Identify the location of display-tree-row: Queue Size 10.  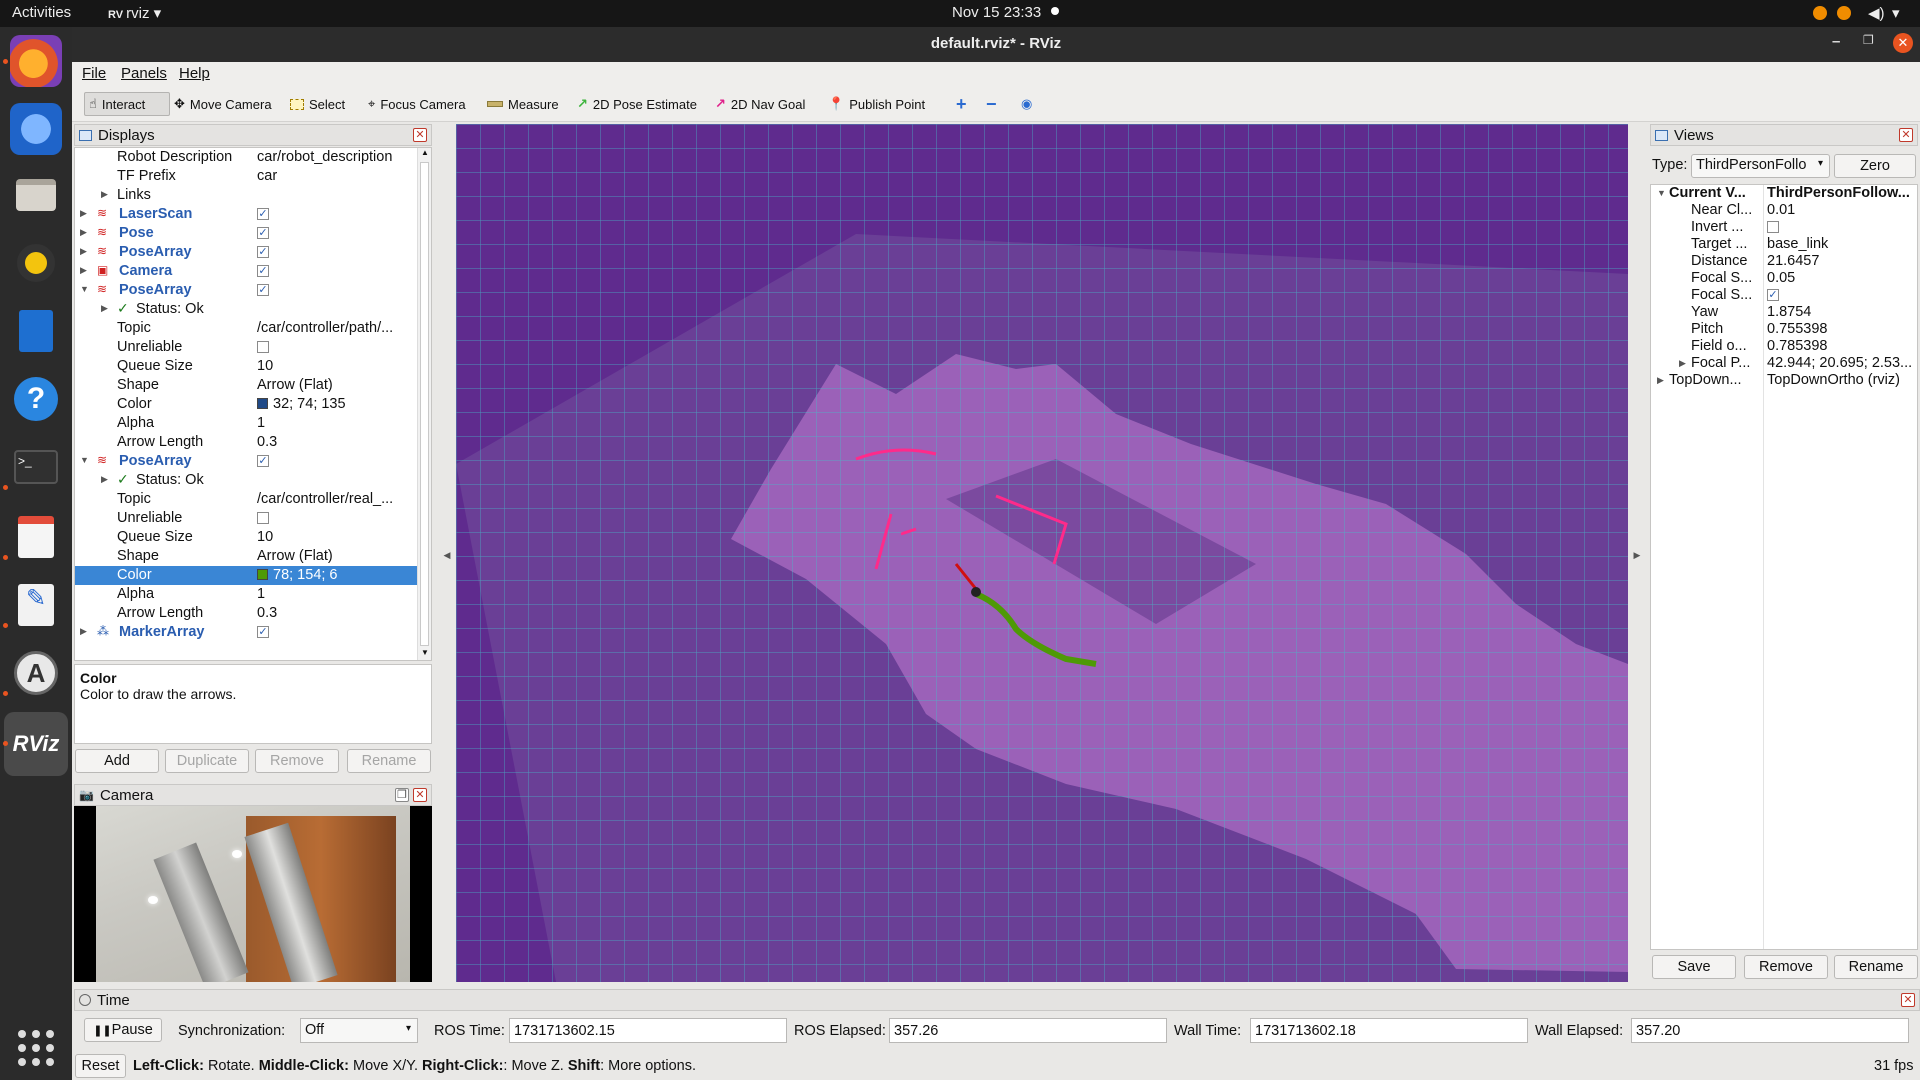
(246, 537).